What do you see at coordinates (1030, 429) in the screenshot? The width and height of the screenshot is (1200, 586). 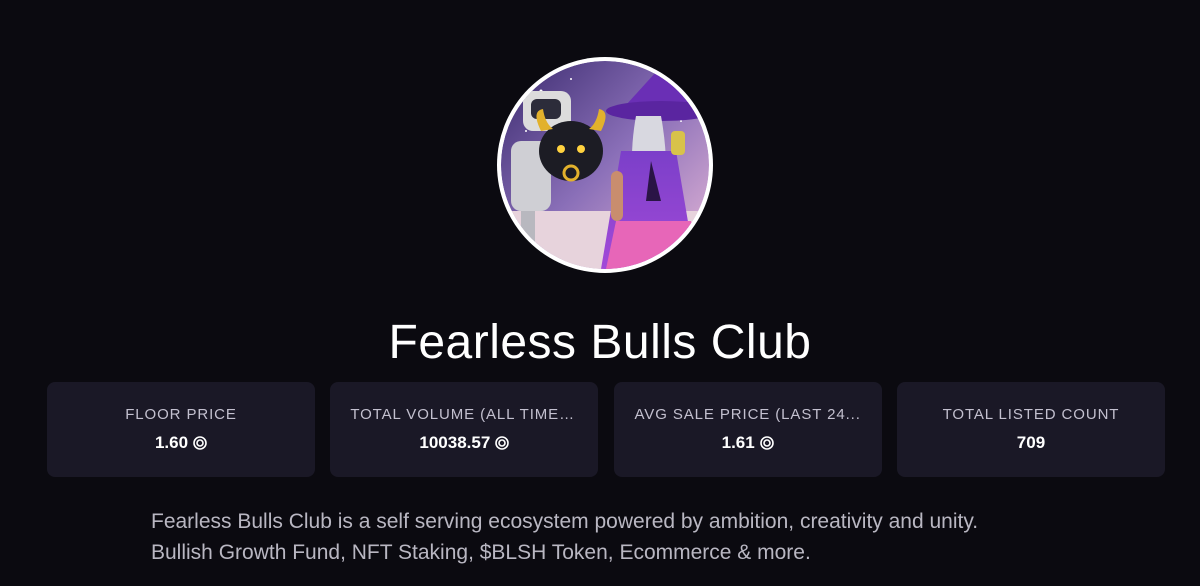 I see `stat-card-total-listed-count: TOTAL LISTED COUNT 709` at bounding box center [1030, 429].